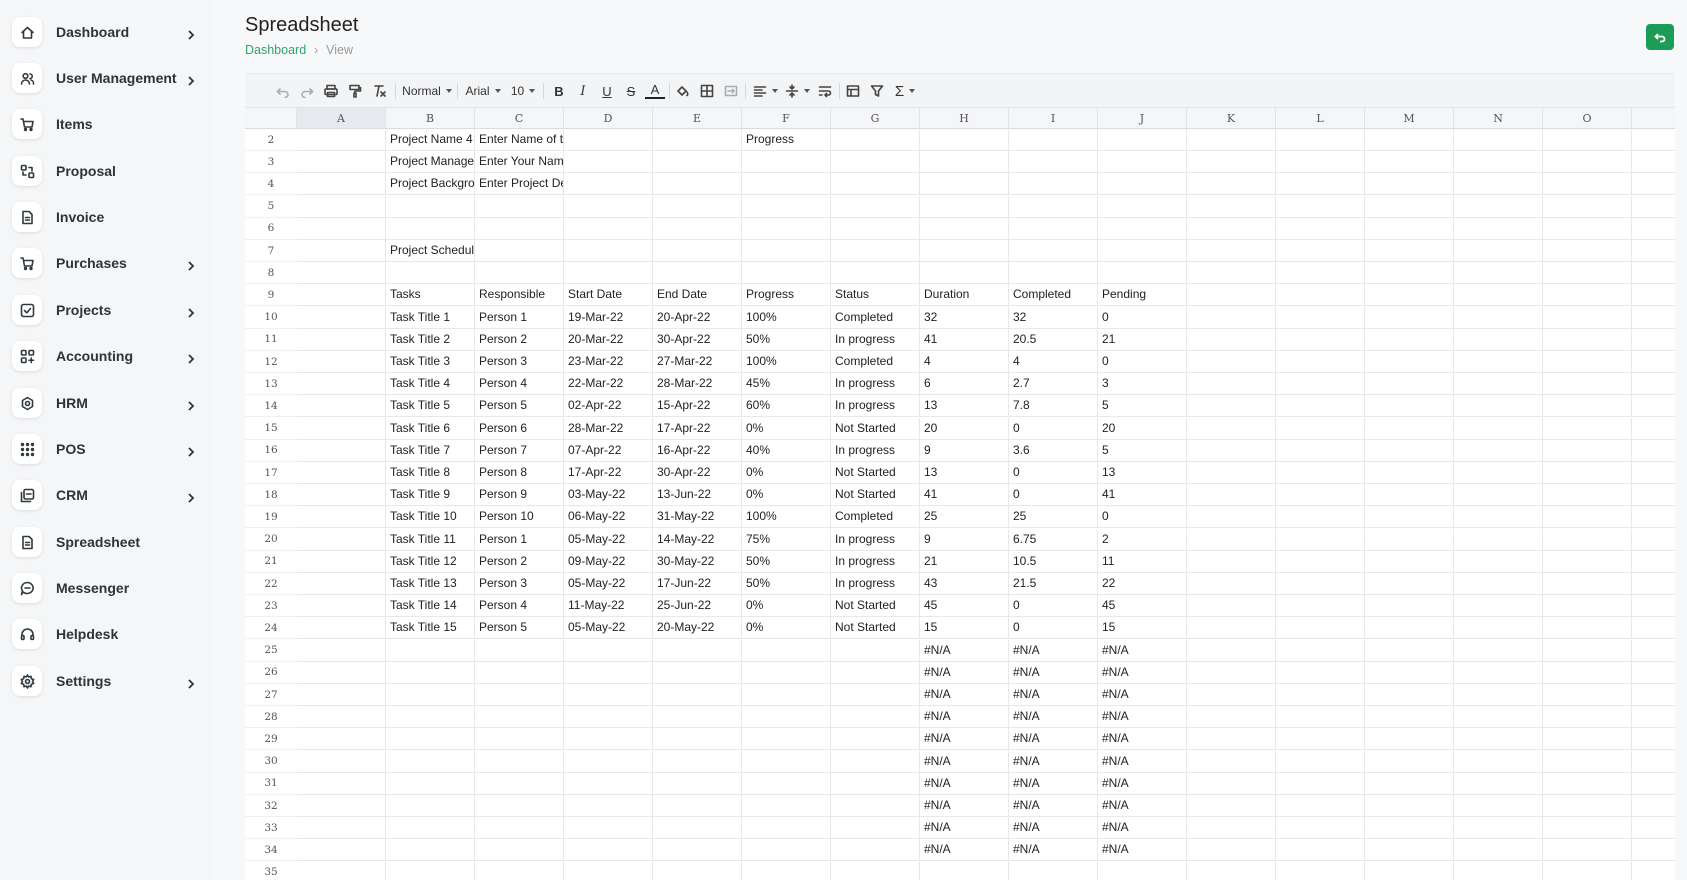  What do you see at coordinates (875, 584) in the screenshot?
I see `cell-g: In progress` at bounding box center [875, 584].